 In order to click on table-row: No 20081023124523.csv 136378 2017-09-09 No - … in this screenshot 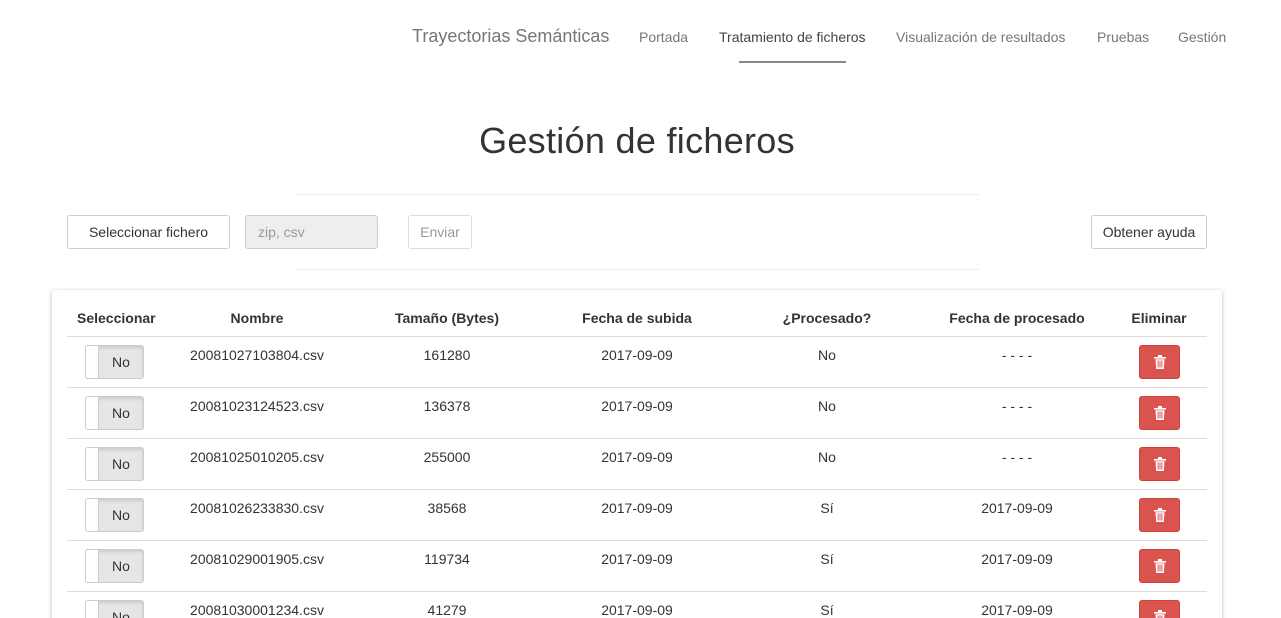, I will do `click(637, 412)`.